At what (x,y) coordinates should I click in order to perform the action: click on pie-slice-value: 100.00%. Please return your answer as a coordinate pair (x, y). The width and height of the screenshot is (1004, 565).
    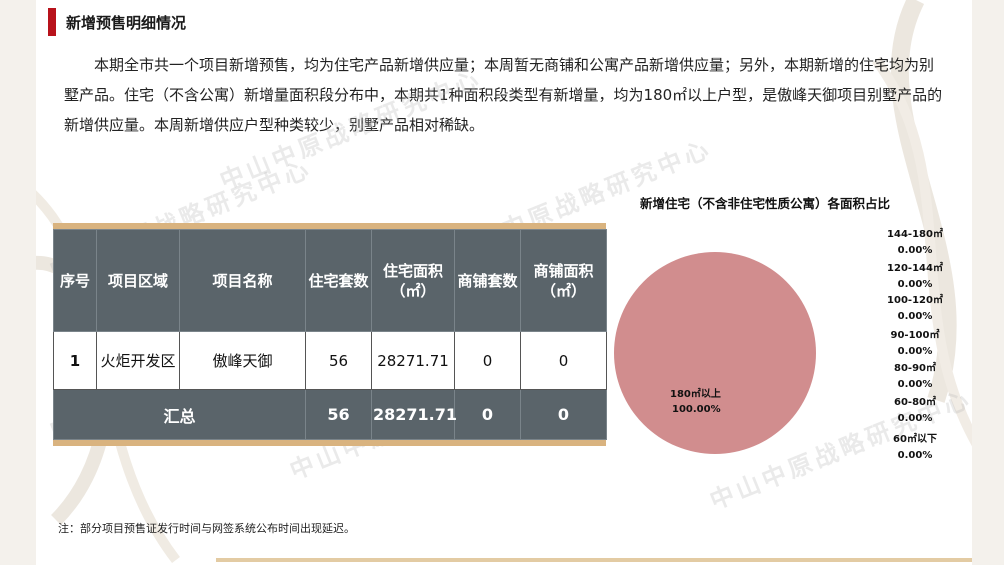
    Looking at the image, I should click on (696, 409).